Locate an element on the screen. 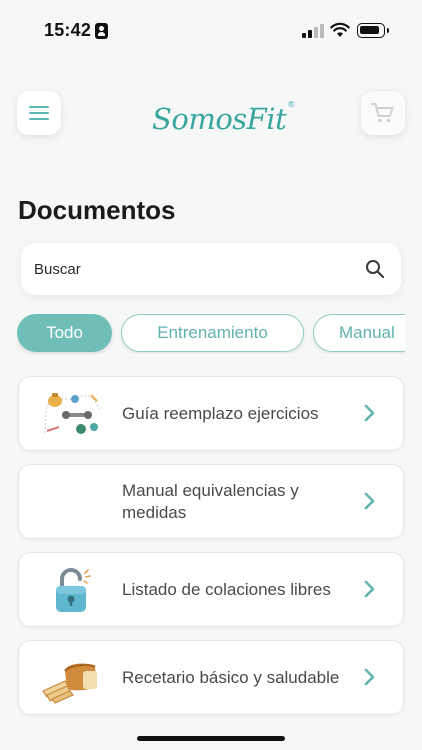  document-card: Listado de colaciones libres is located at coordinates (211, 589).